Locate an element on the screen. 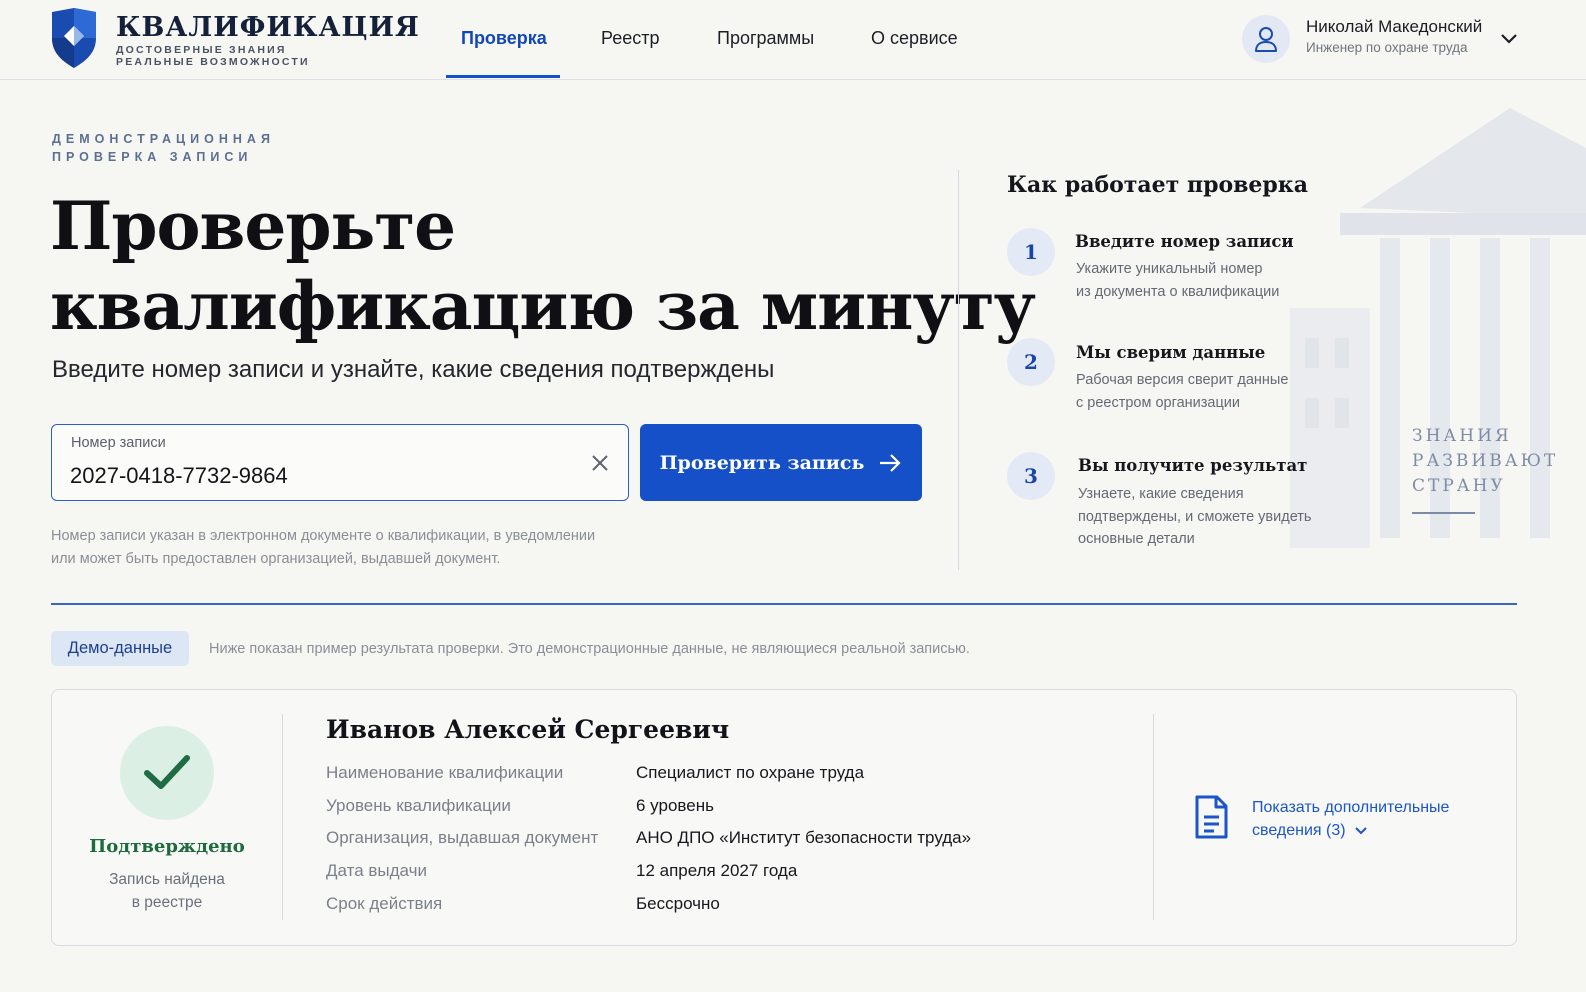 The height and width of the screenshot is (992, 1586). step-3-text-line-3: основные детали is located at coordinates (1136, 539).